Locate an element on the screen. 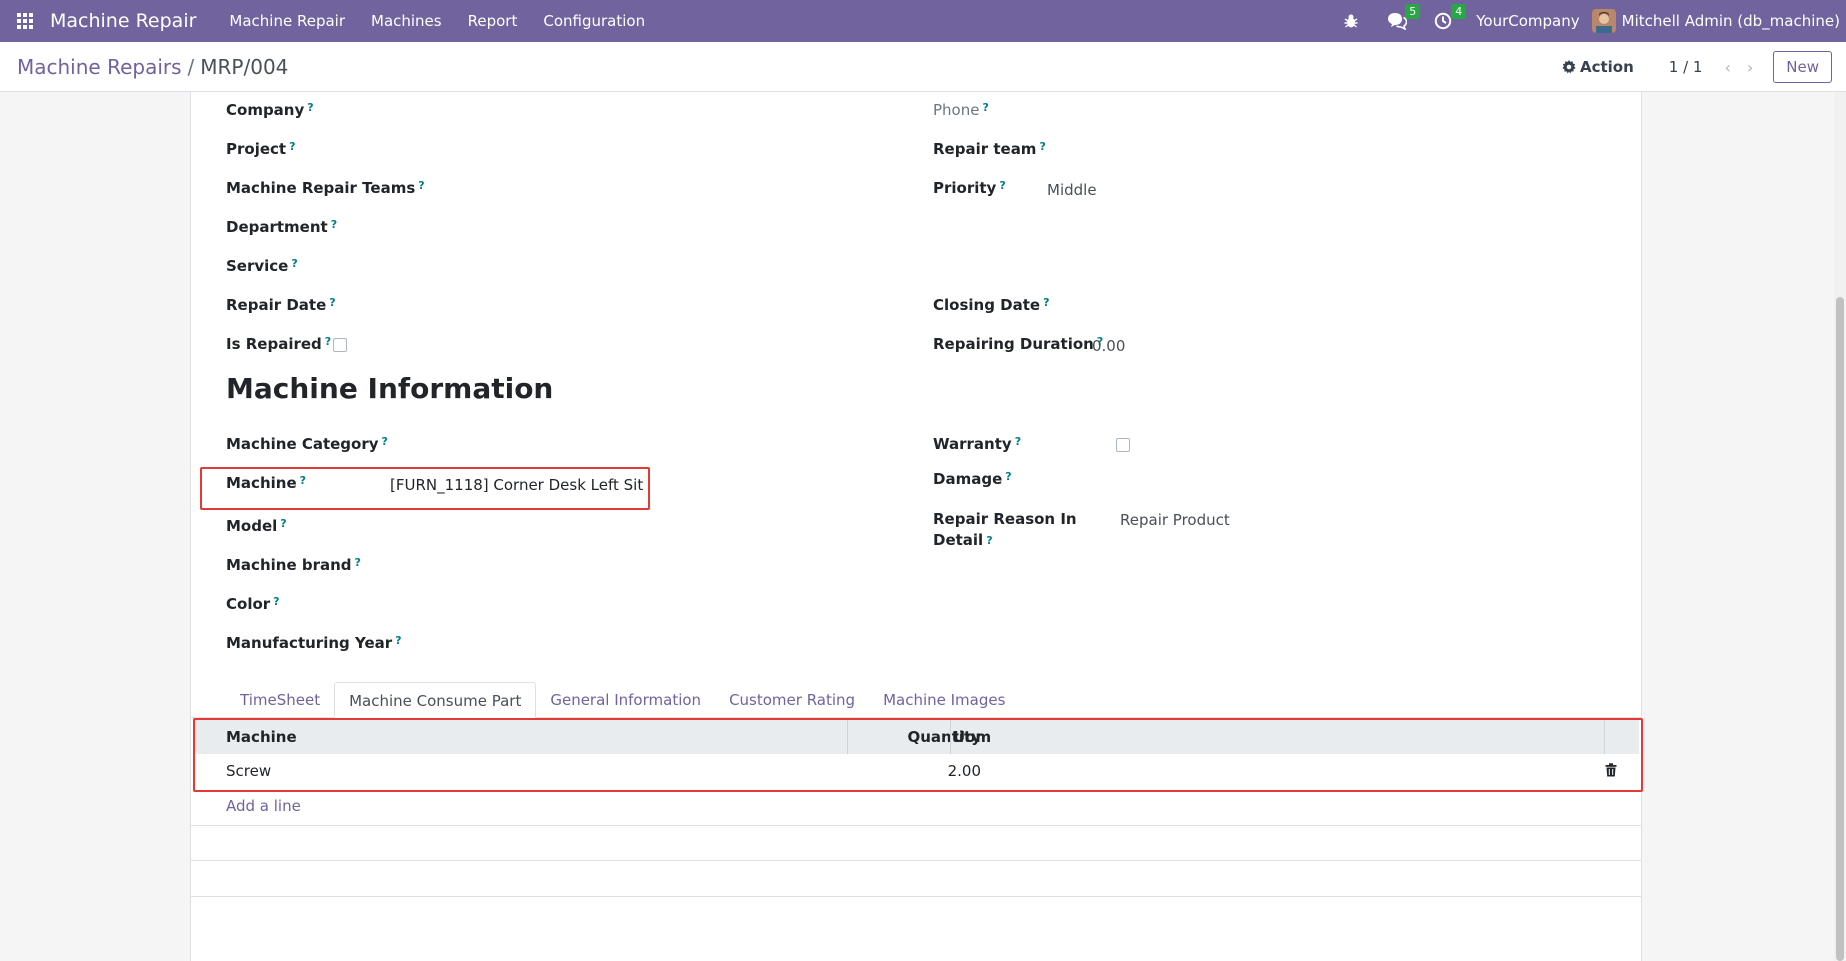  nav-machines: Machines is located at coordinates (406, 21).